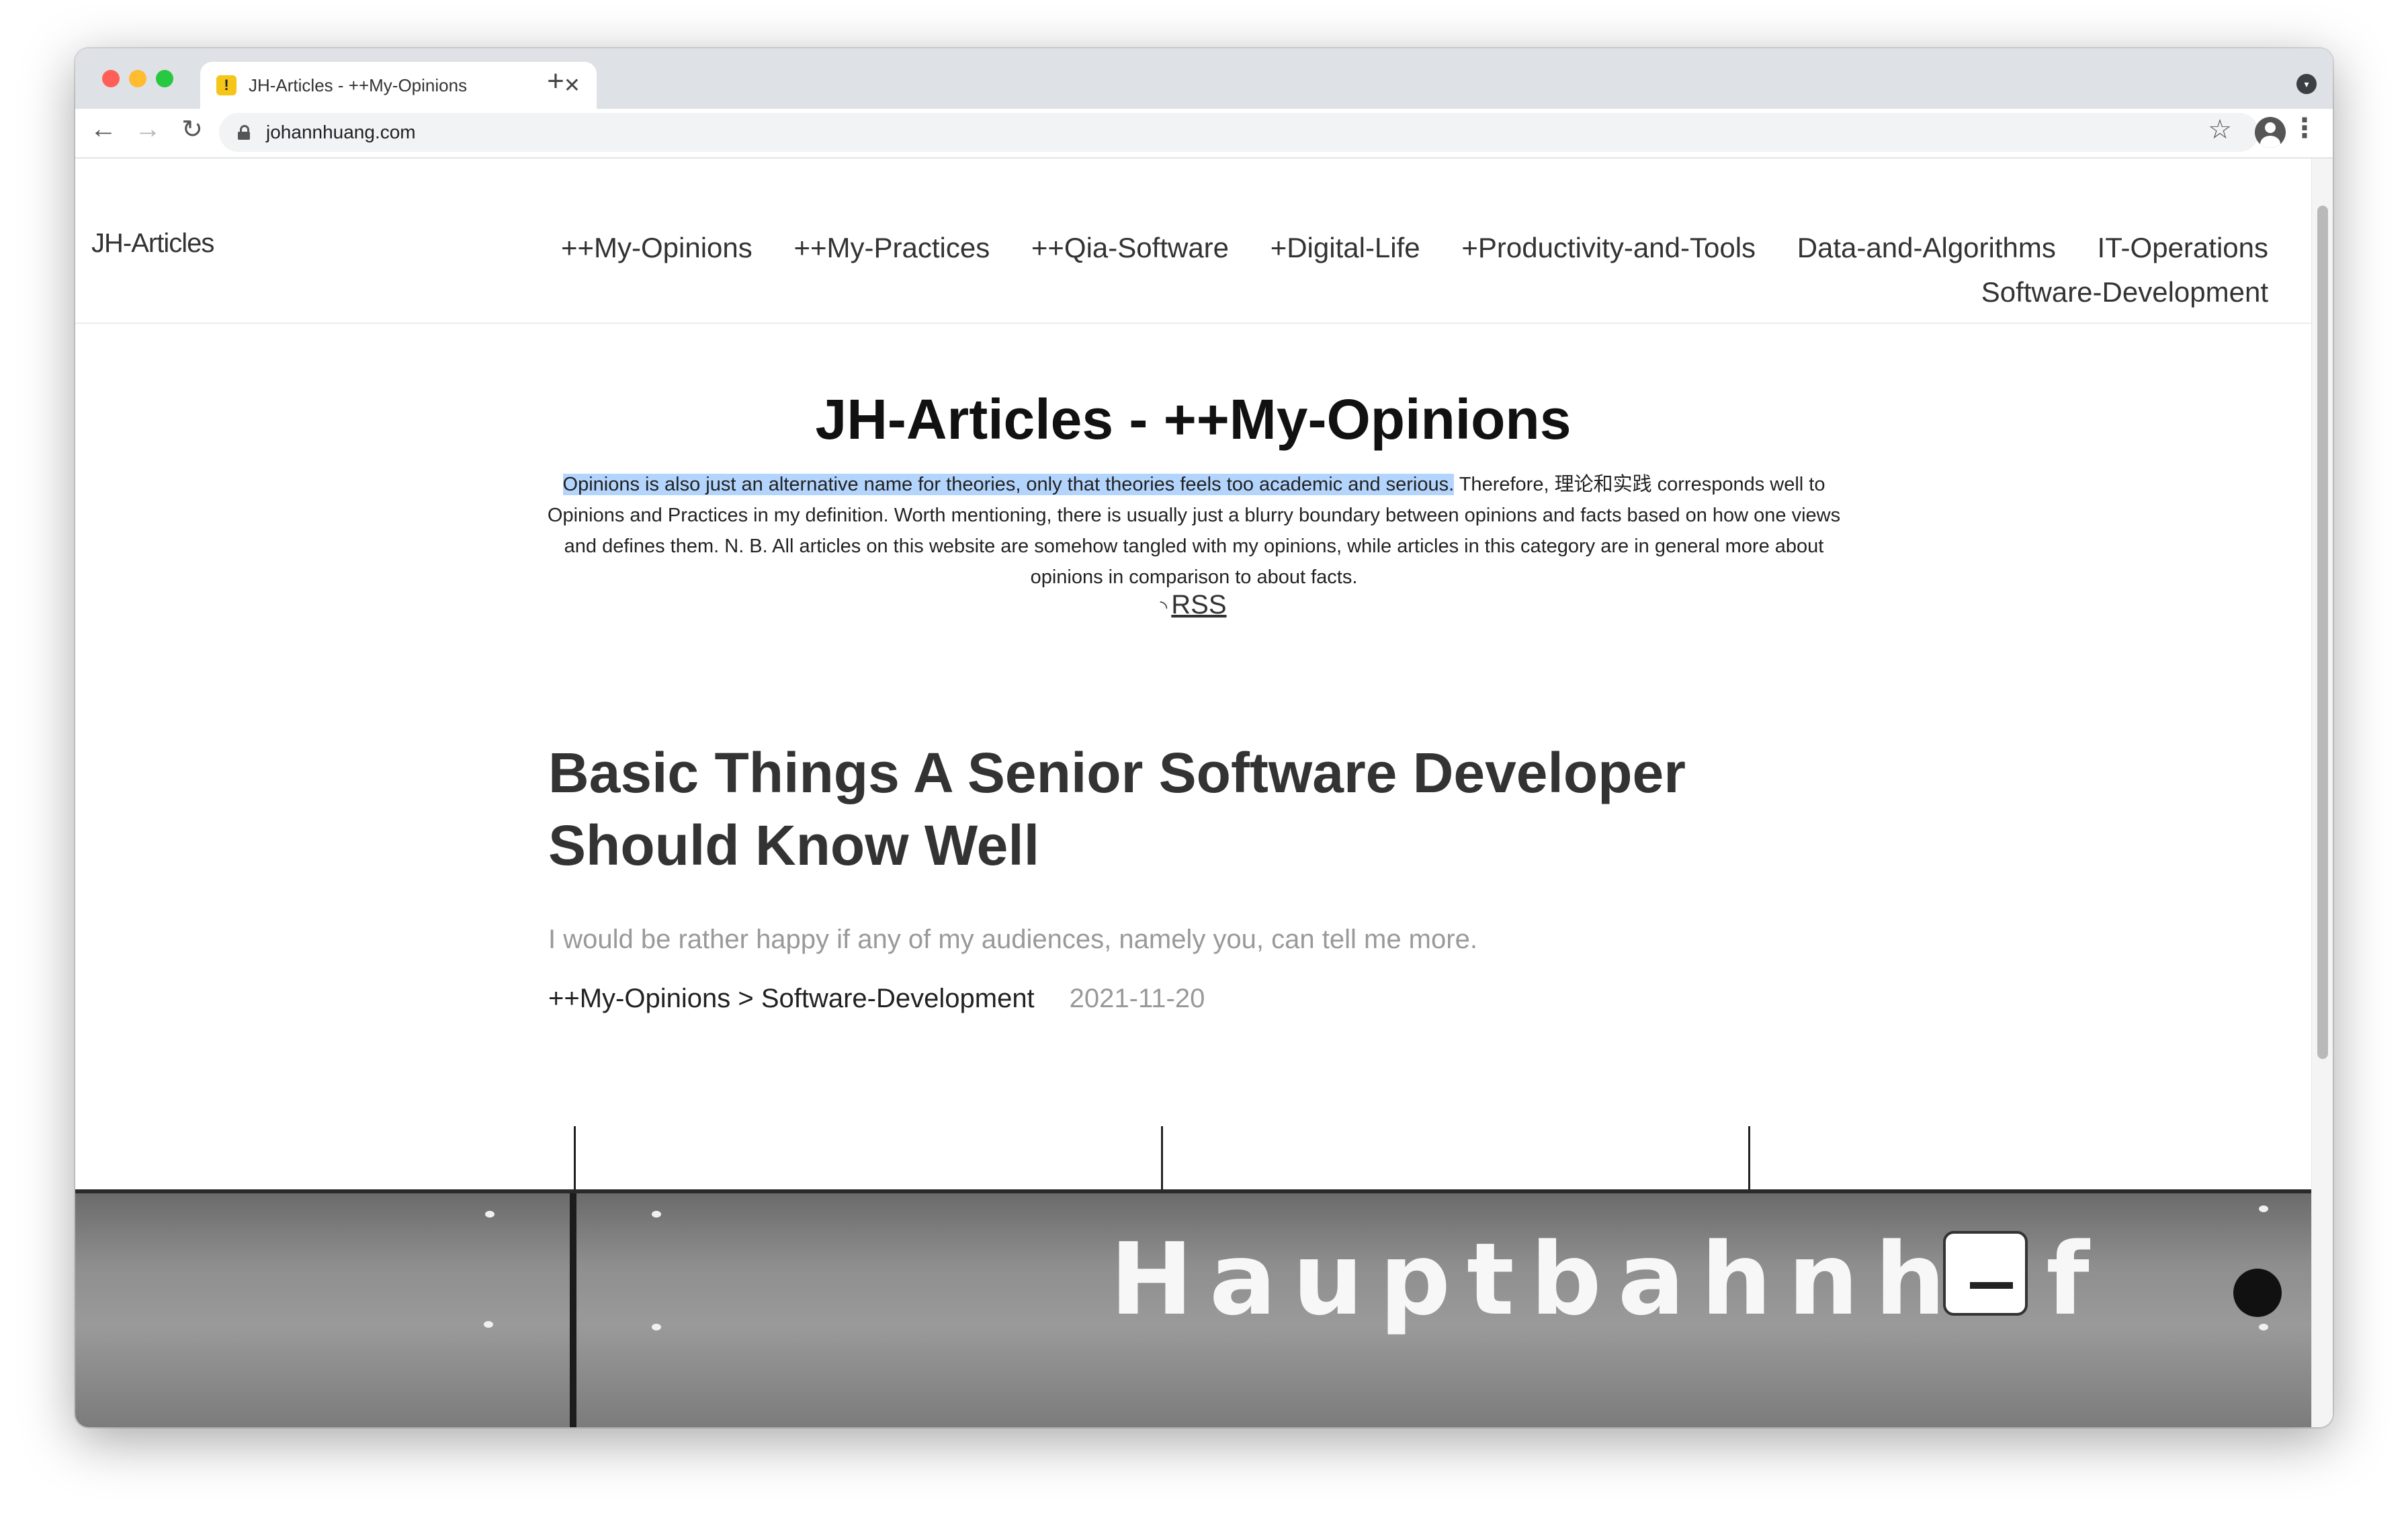 This screenshot has height=1528, width=2408. I want to click on url-text: johannhuang.com, so click(341, 133).